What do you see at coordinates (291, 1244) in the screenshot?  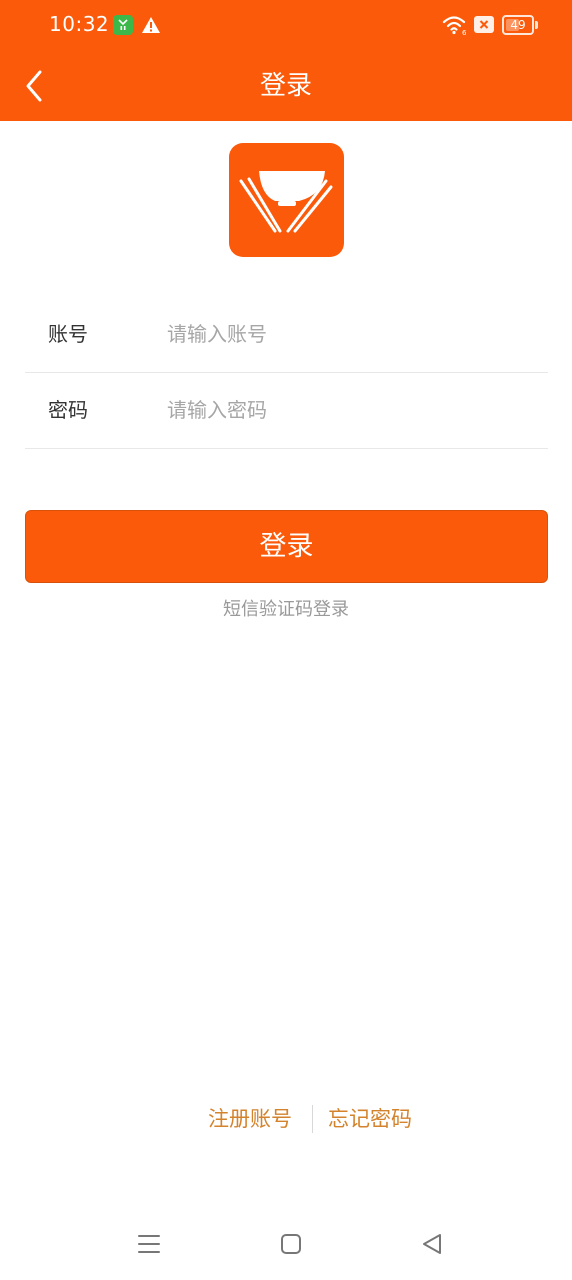 I see `home-square-icon` at bounding box center [291, 1244].